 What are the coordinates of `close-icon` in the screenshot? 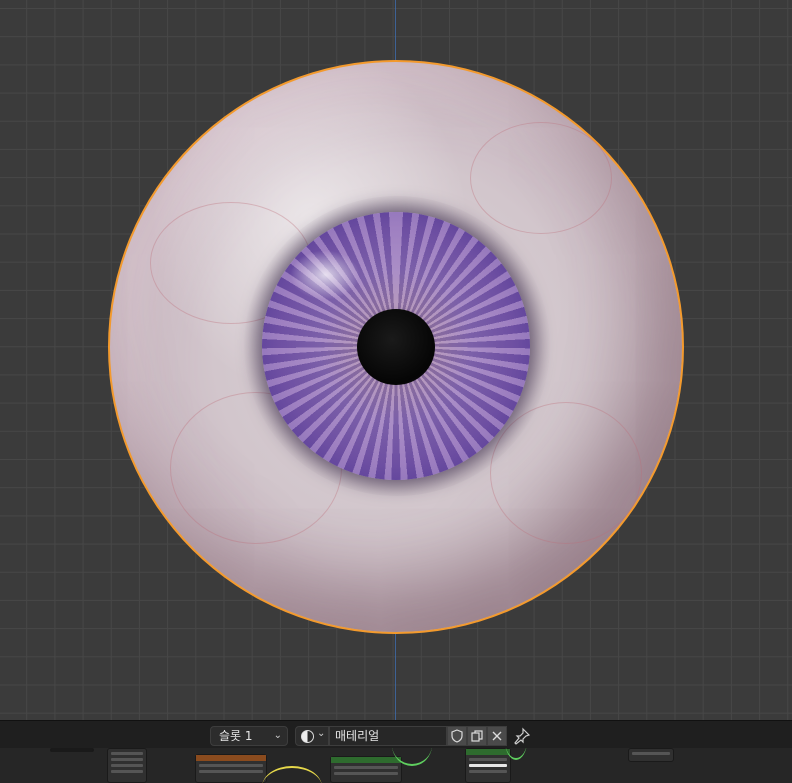 It's located at (497, 736).